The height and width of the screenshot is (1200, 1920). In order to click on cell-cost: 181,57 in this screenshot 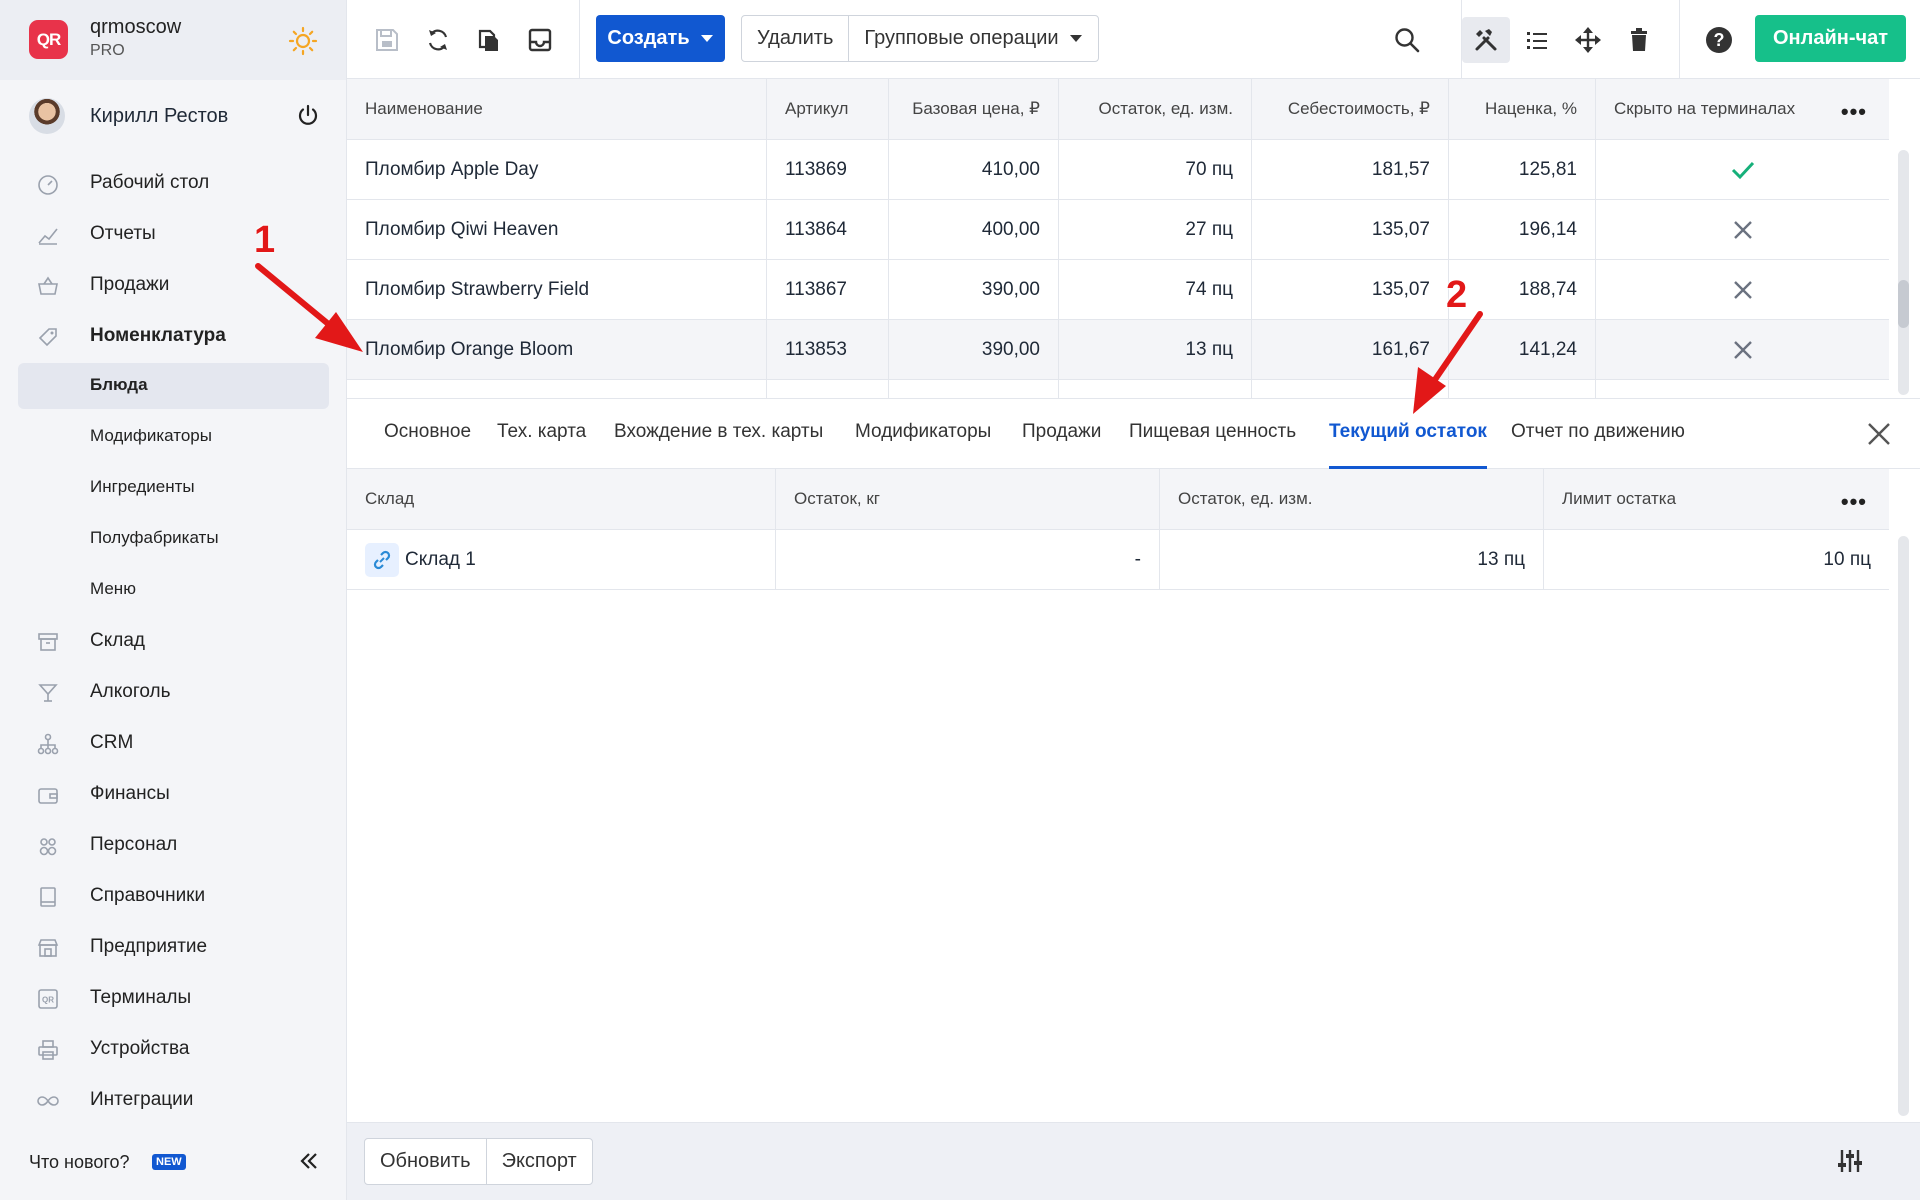, I will do `click(1350, 169)`.